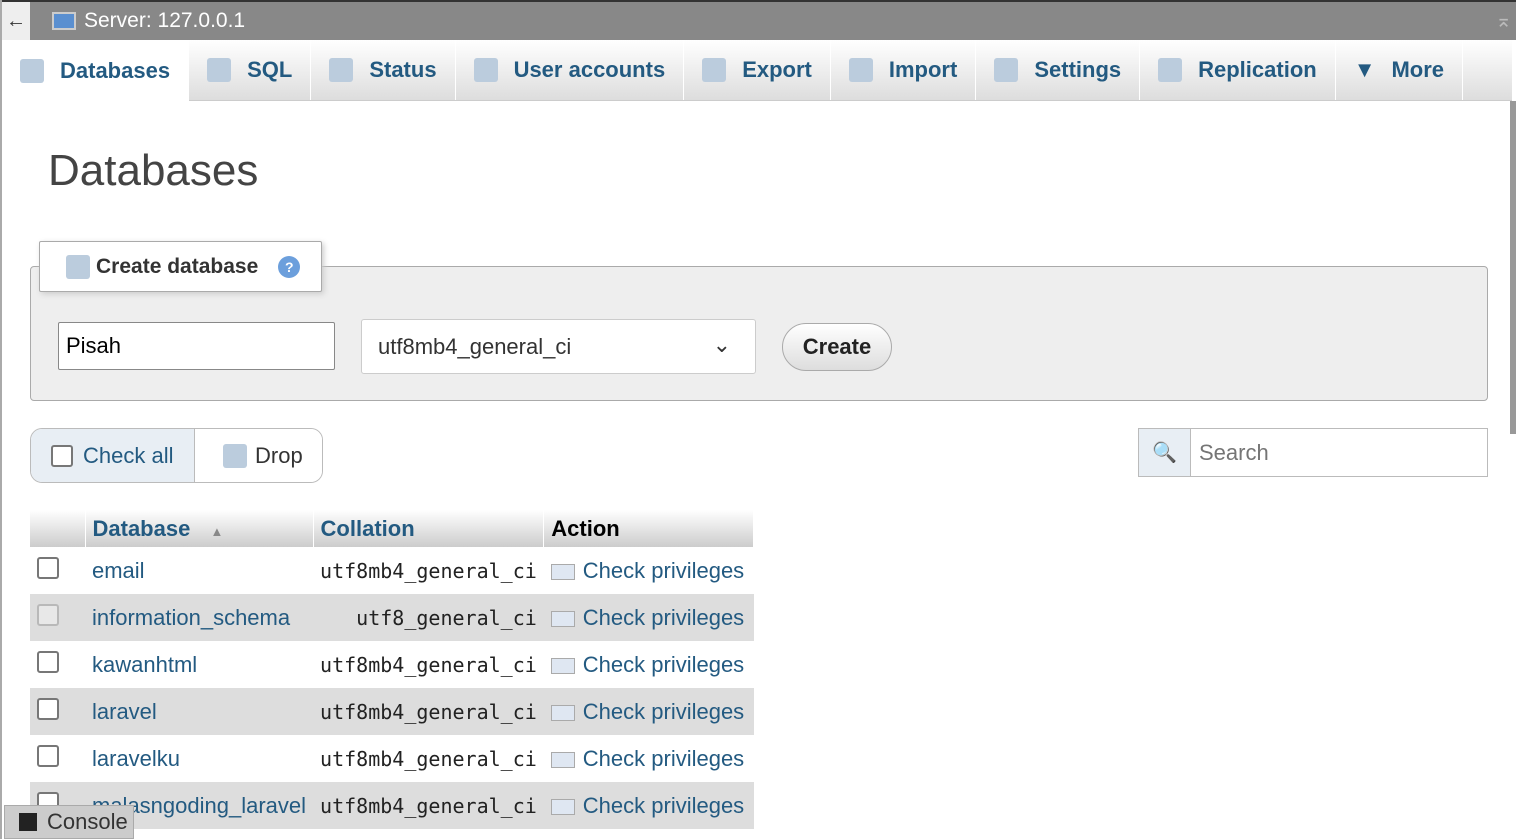 The width and height of the screenshot is (1516, 839). What do you see at coordinates (485, 70) in the screenshot?
I see `user-card-icon` at bounding box center [485, 70].